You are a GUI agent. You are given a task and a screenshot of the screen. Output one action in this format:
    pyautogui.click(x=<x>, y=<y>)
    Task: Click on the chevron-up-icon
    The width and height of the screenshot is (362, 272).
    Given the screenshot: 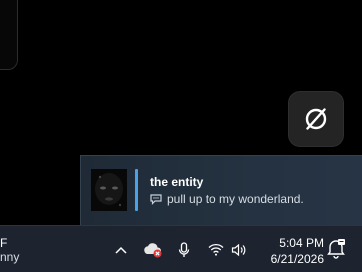 What is the action you would take?
    pyautogui.click(x=121, y=250)
    